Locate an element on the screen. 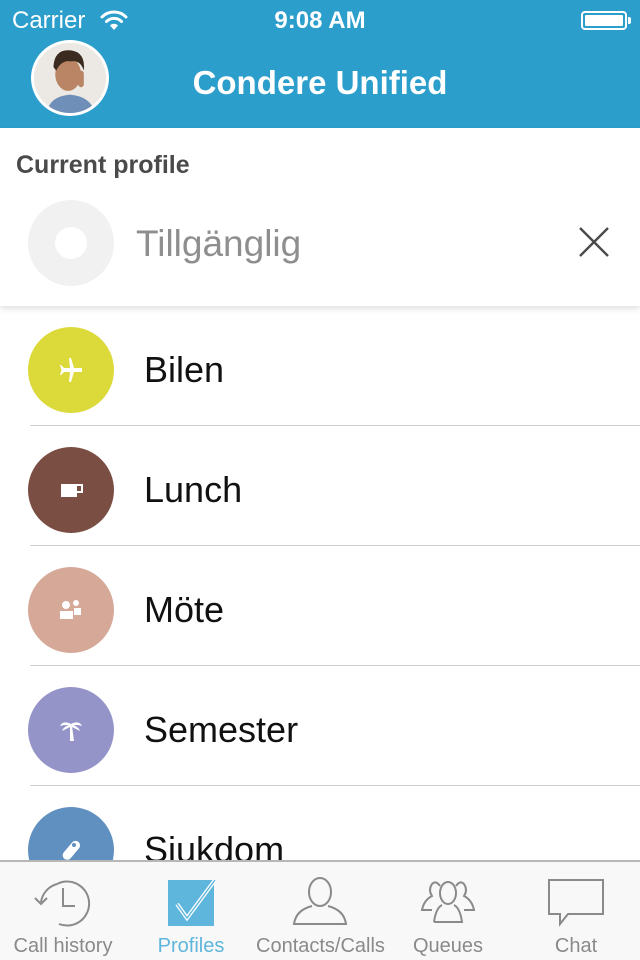 Image resolution: width=640 pixels, height=960 pixels. tab-queues: Queues is located at coordinates (448, 911).